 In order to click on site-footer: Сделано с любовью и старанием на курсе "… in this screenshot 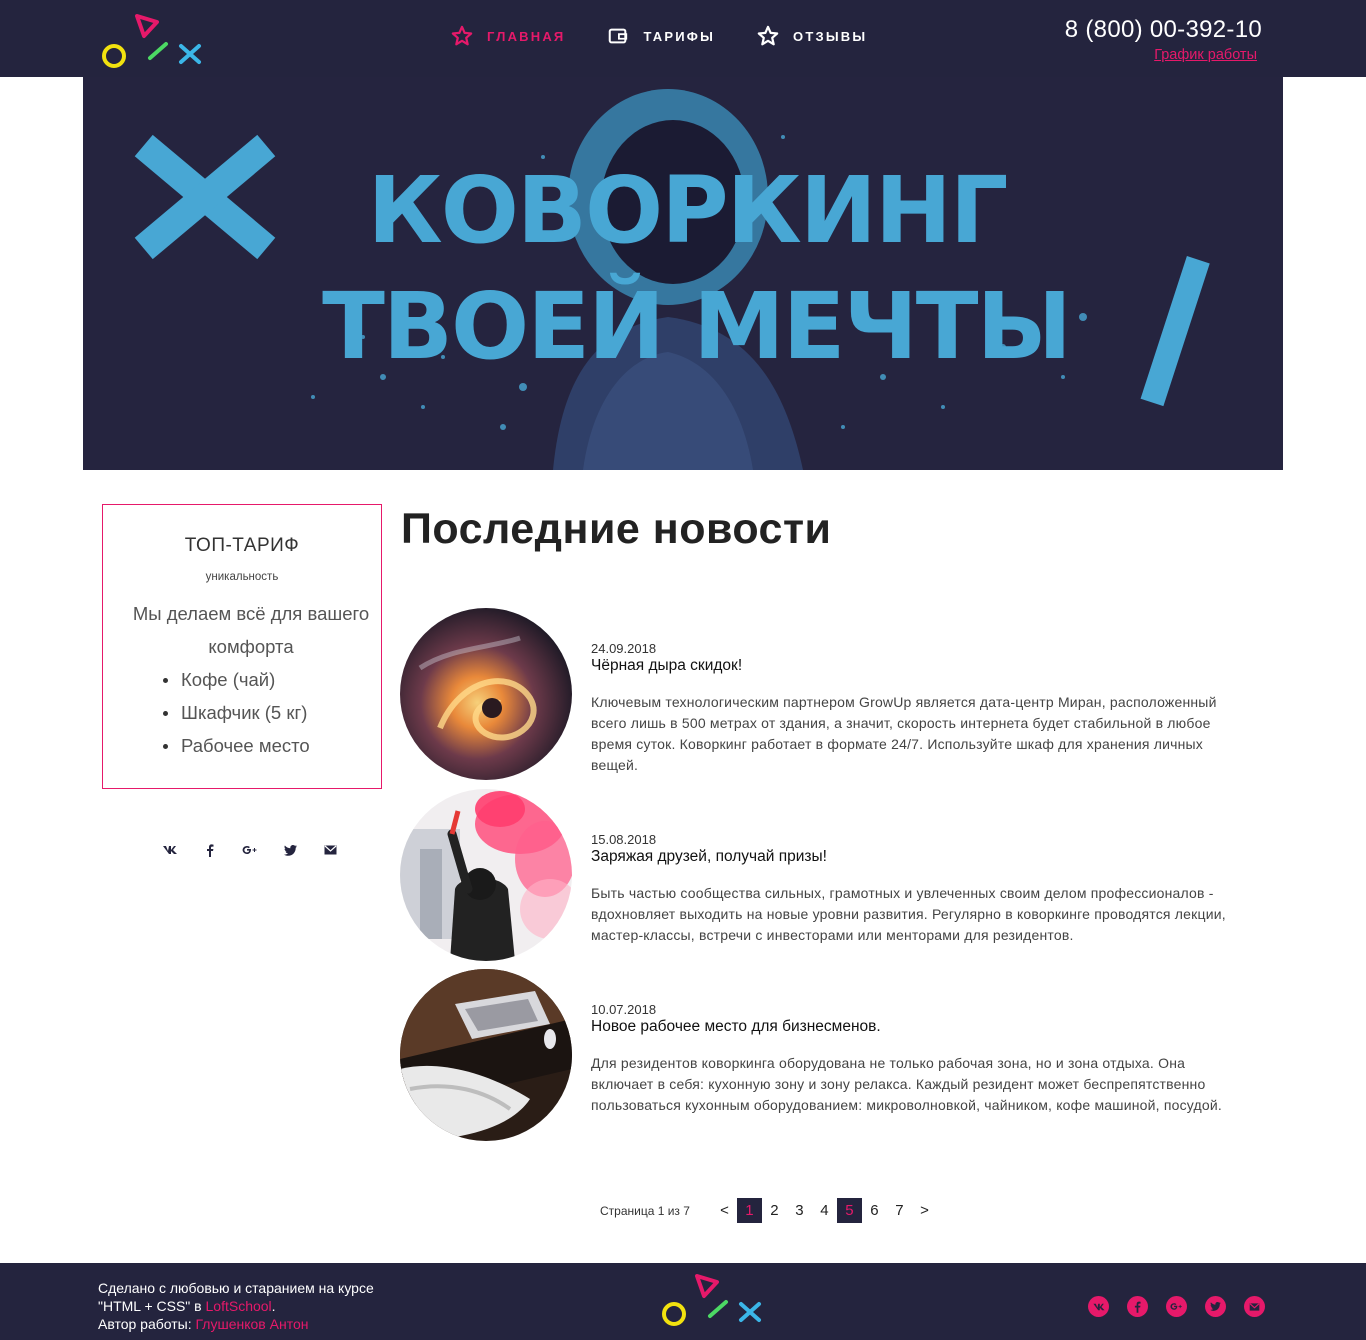, I will do `click(683, 1301)`.